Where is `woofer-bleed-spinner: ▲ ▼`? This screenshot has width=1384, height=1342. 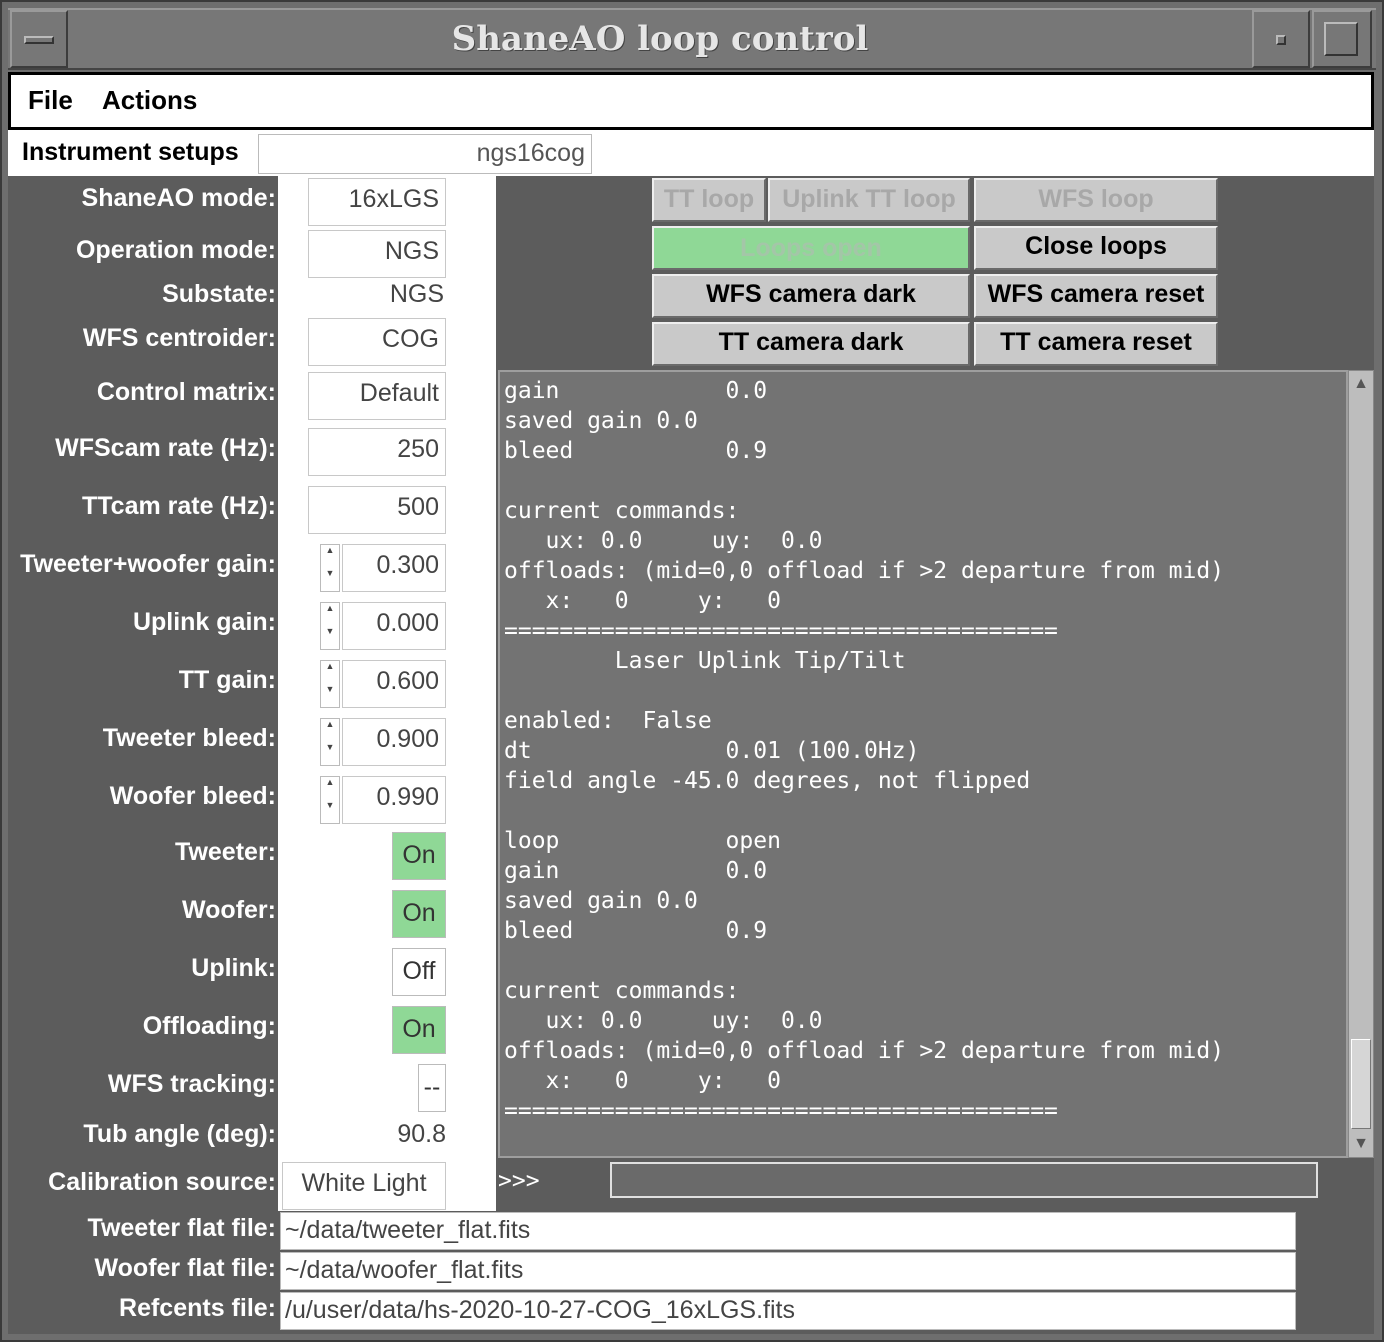 woofer-bleed-spinner: ▲ ▼ is located at coordinates (330, 800).